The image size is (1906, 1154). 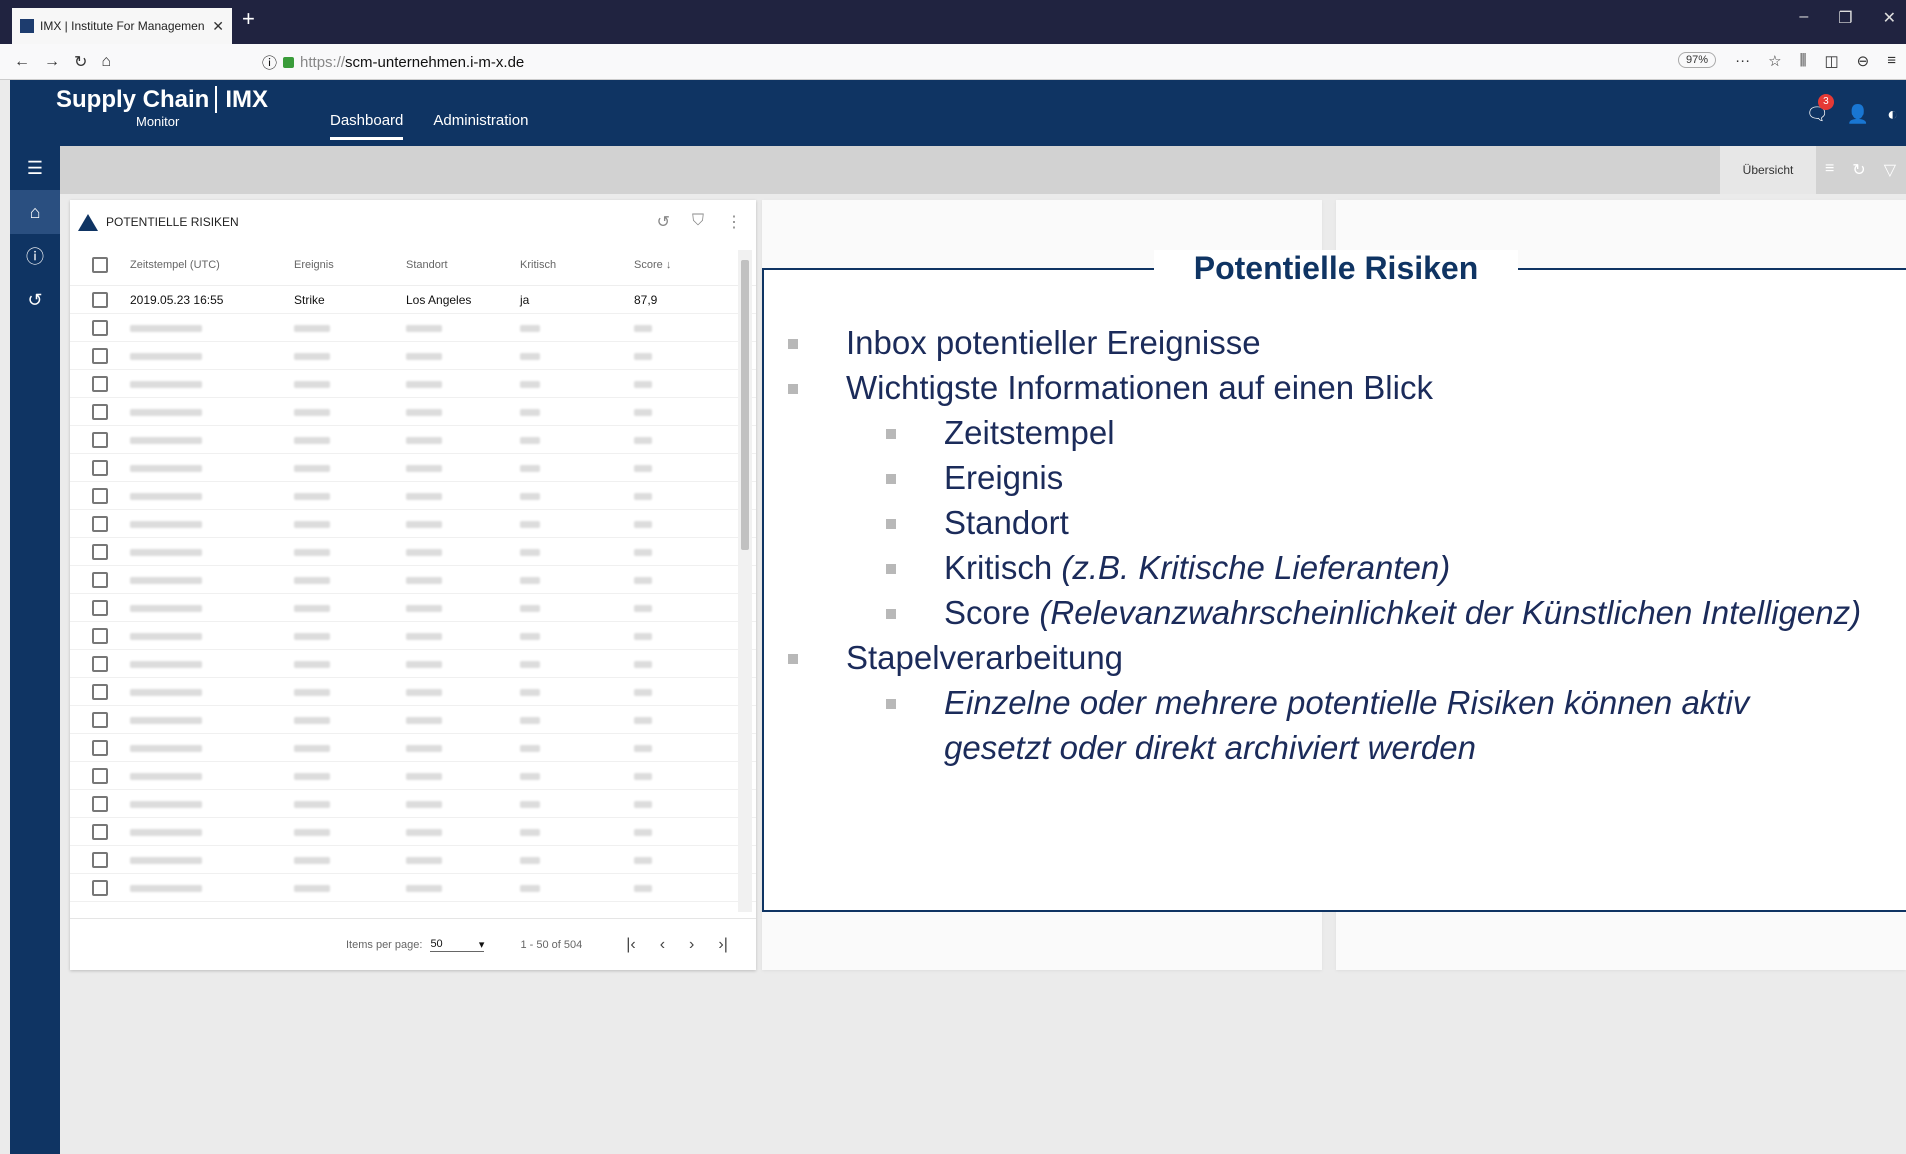 I want to click on account-icon: ⊖, so click(x=1863, y=61).